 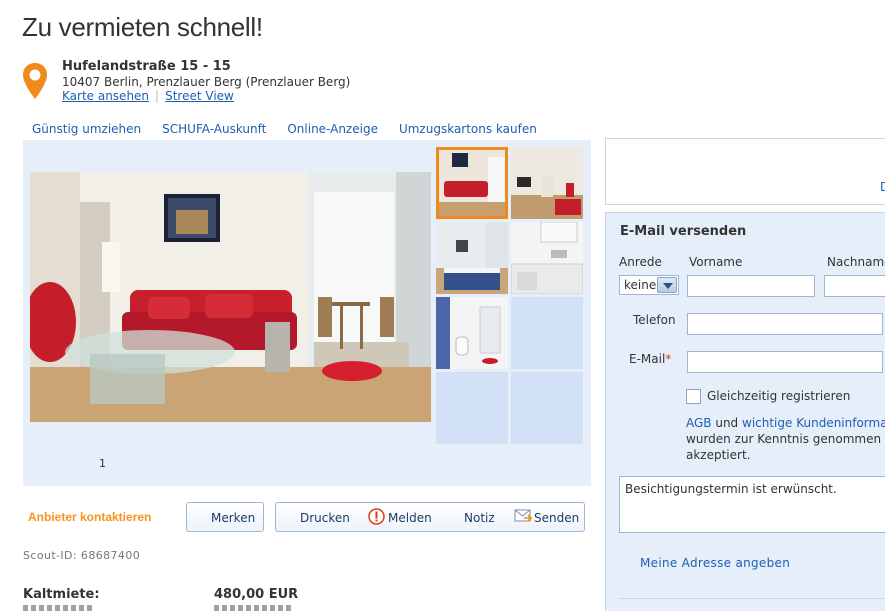 I want to click on register-checkbox, so click(x=693, y=396).